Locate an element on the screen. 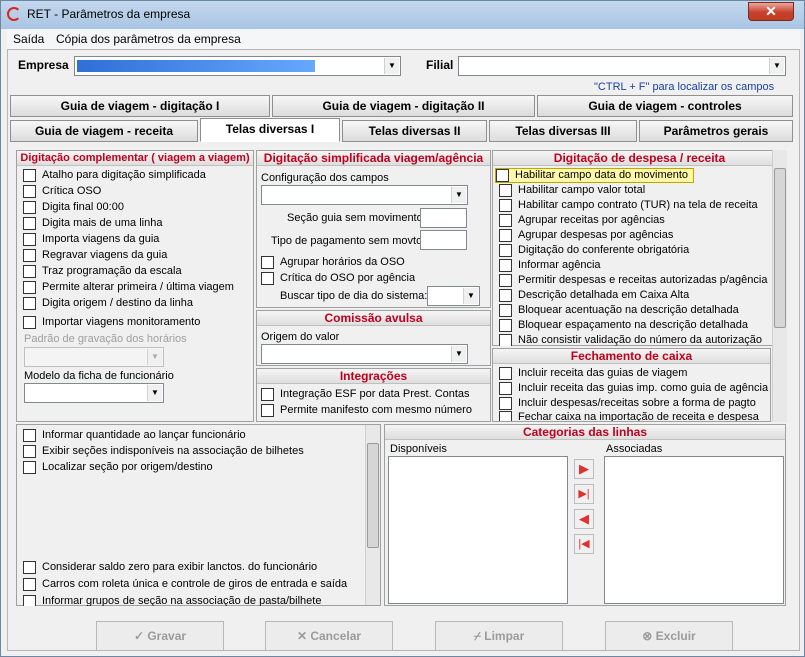 The width and height of the screenshot is (805, 657). checkbox-habilitar-data-movimento: Habilitar campo data do movimento is located at coordinates (595, 175).